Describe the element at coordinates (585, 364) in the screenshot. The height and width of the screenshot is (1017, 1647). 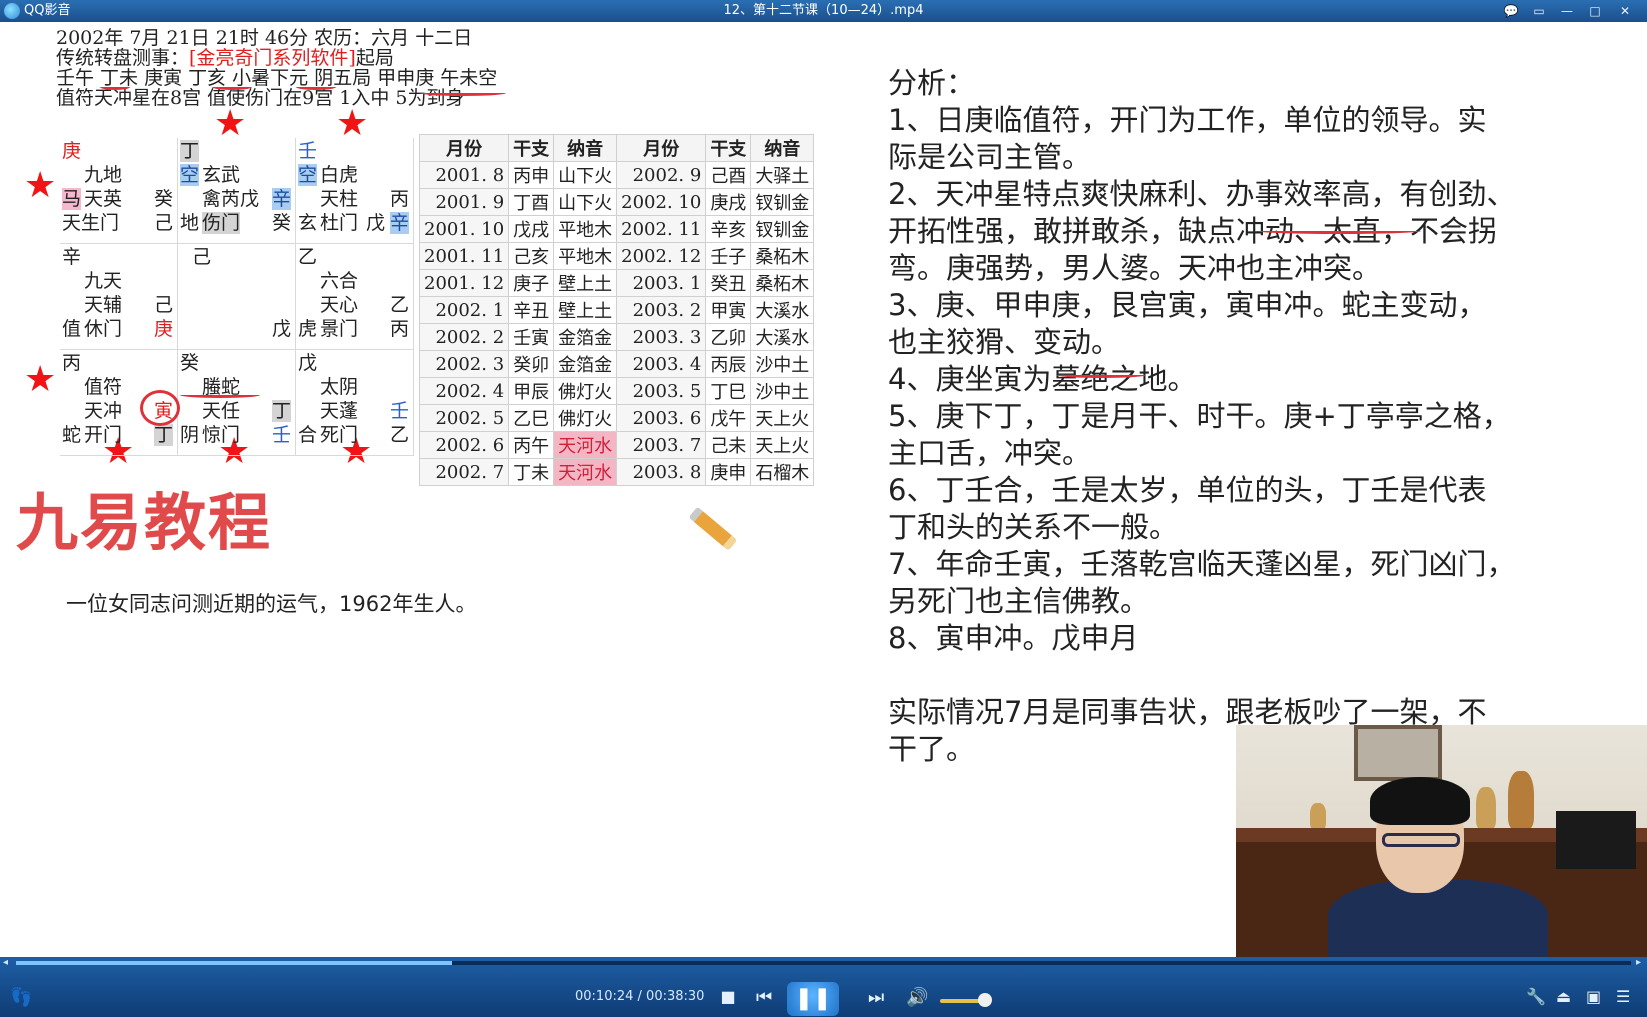
I see `table-cell: 金箔金` at that location.